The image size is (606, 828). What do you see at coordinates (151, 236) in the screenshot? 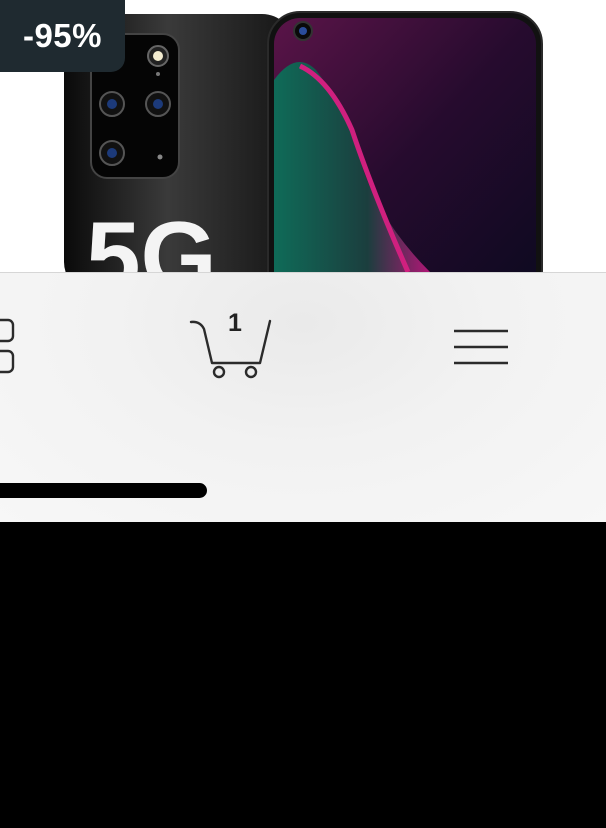
I see `svg-text: 5G` at bounding box center [151, 236].